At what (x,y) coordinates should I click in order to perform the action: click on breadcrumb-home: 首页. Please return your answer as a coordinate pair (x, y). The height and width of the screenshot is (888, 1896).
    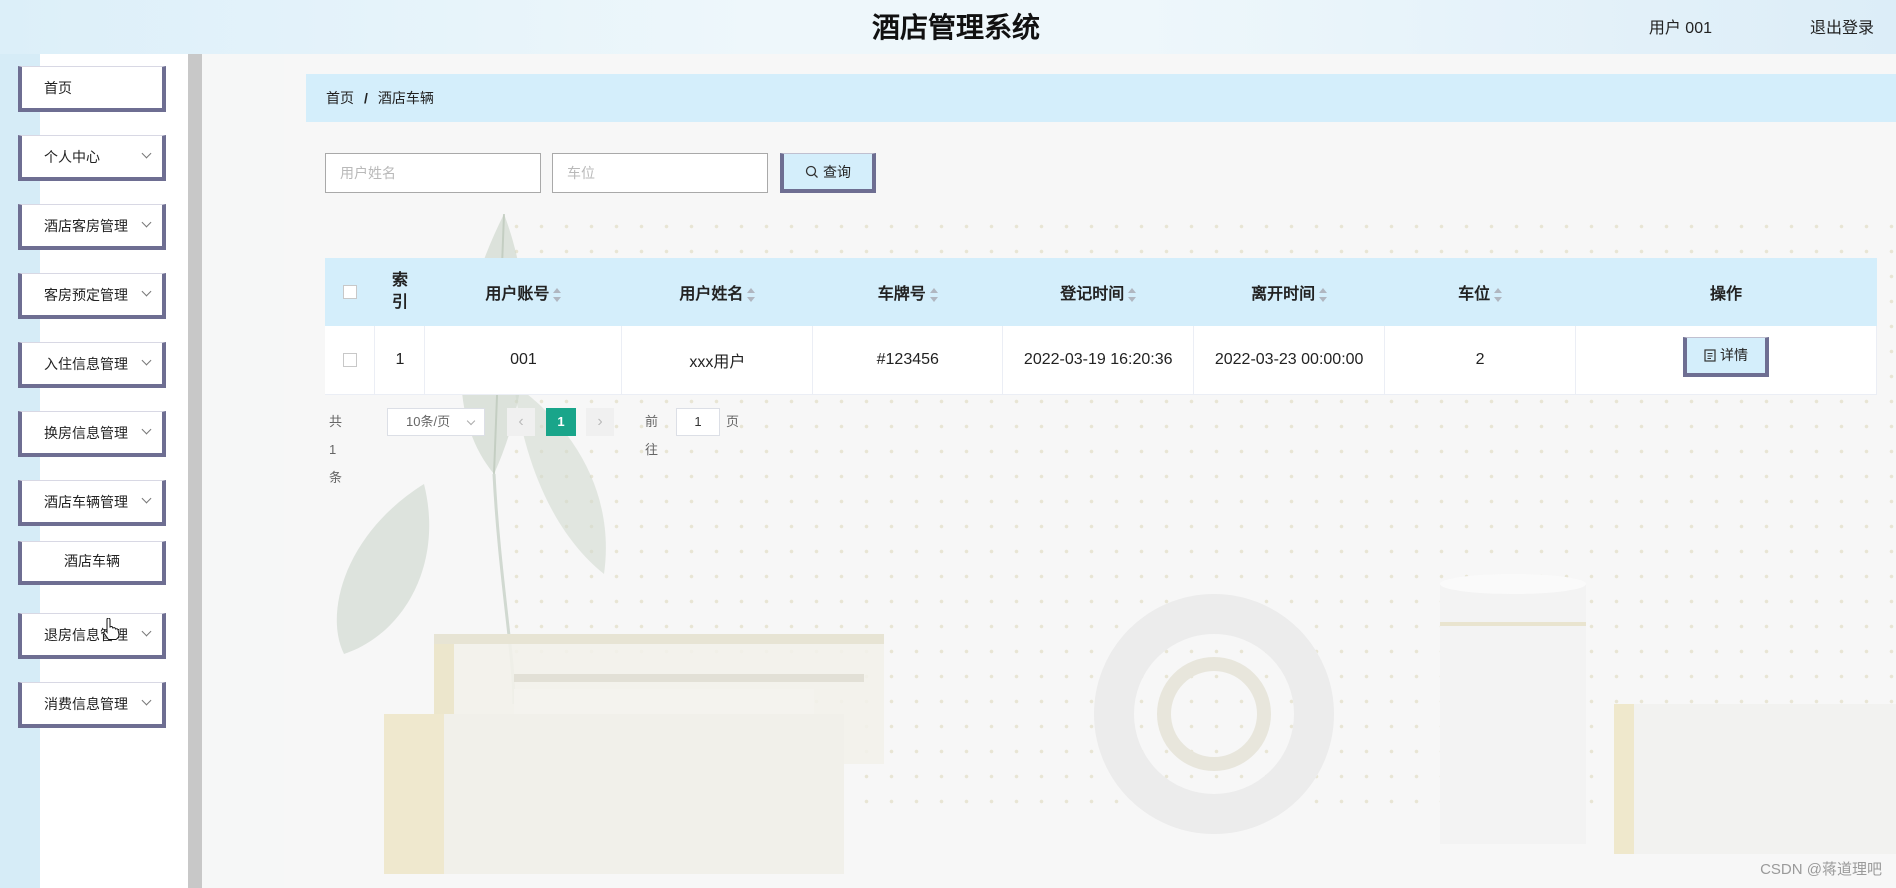
    Looking at the image, I should click on (340, 98).